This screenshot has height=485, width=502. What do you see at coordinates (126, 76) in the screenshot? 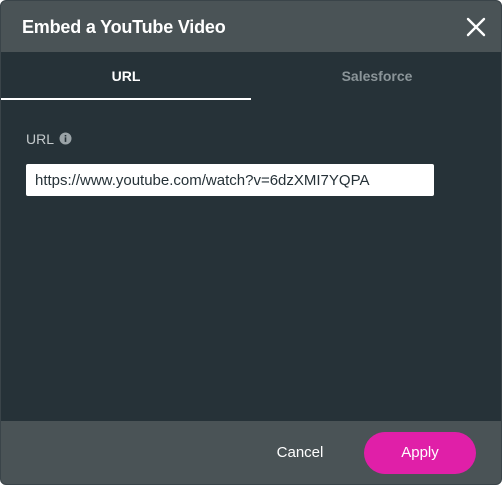
I see `tab-url: URL` at bounding box center [126, 76].